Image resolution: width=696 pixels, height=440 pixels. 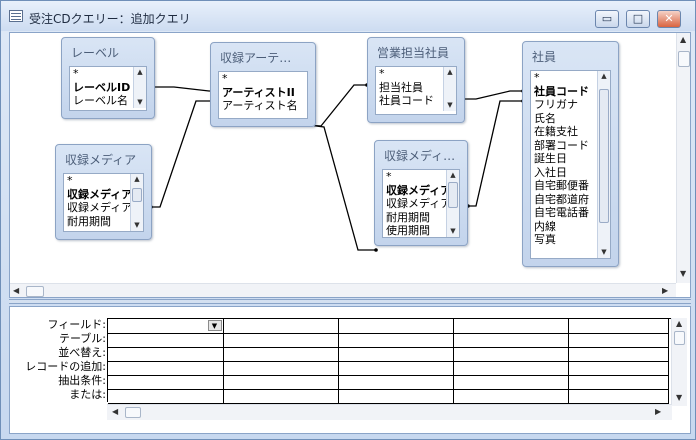 I want to click on table-media-left: 収録メディア * 収録メディア 収録メディア 耐用期間 ▲ ▼, so click(x=103, y=192).